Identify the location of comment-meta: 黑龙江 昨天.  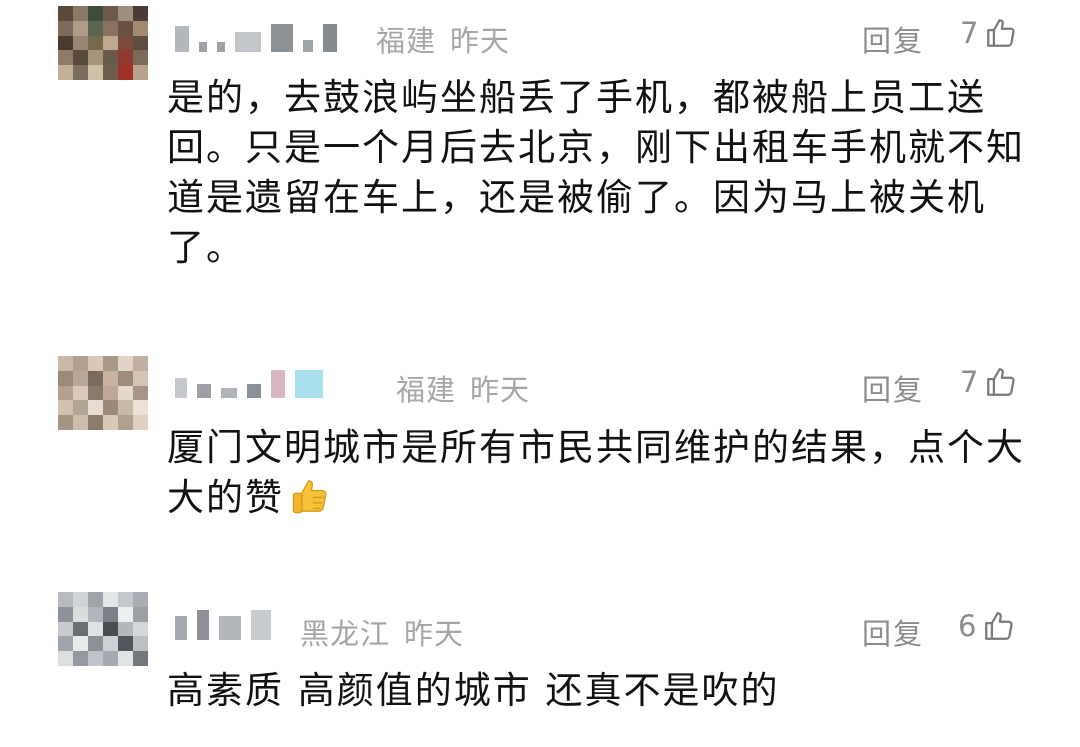
(382, 632).